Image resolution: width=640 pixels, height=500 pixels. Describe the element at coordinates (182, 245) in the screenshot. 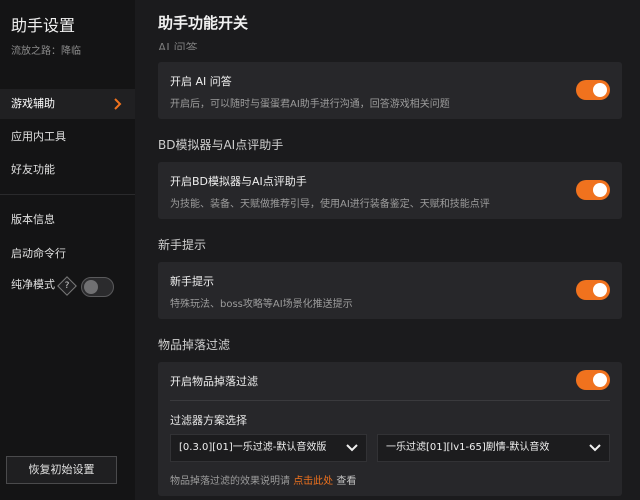

I see `section-header-newbie: 新手提示` at that location.